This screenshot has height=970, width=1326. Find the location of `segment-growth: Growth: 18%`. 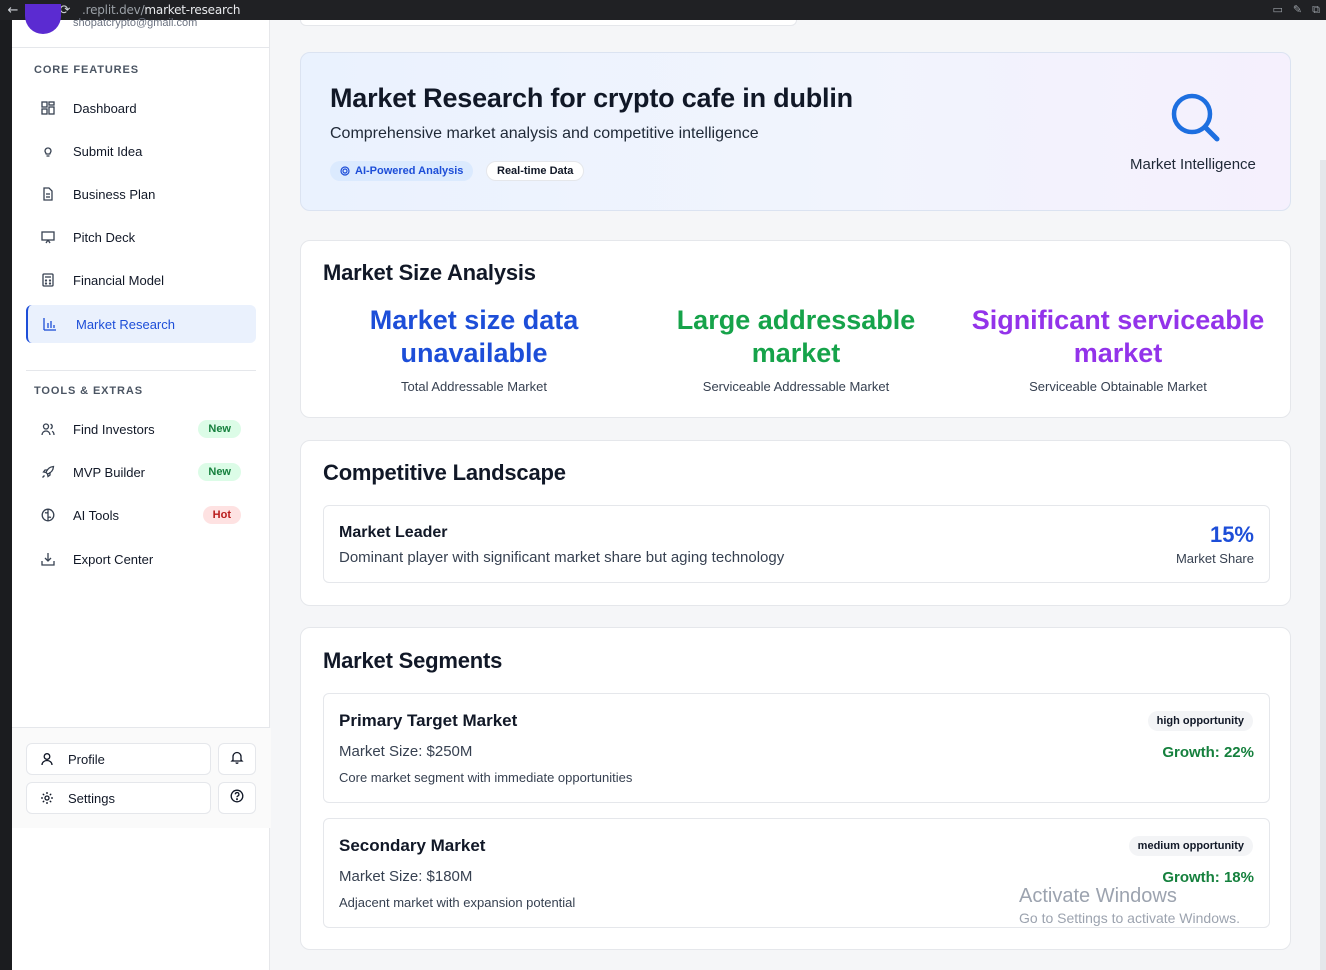

segment-growth: Growth: 18% is located at coordinates (1208, 877).